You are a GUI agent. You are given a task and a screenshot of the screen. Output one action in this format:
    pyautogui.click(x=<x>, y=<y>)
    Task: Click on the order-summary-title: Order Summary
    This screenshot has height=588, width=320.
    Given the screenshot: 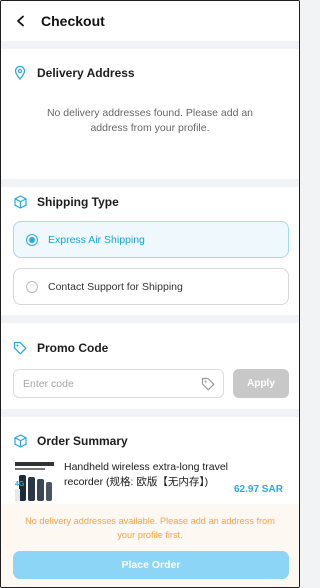 What is the action you would take?
    pyautogui.click(x=82, y=441)
    